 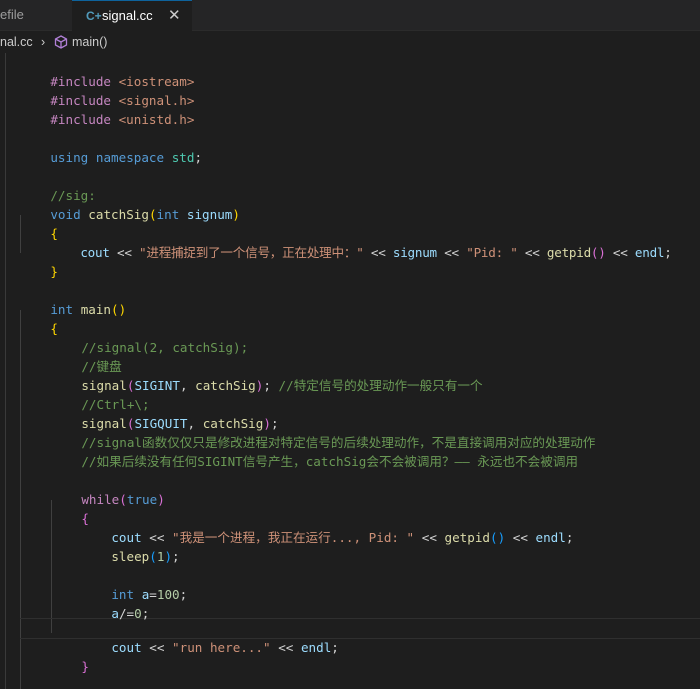 What do you see at coordinates (127, 15) in the screenshot?
I see `tab-label: signal.cc` at bounding box center [127, 15].